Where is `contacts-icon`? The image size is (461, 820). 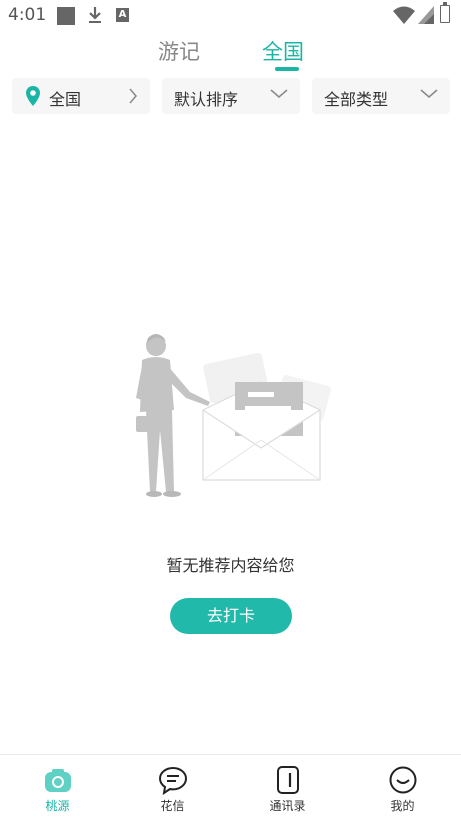
contacts-icon is located at coordinates (287, 780).